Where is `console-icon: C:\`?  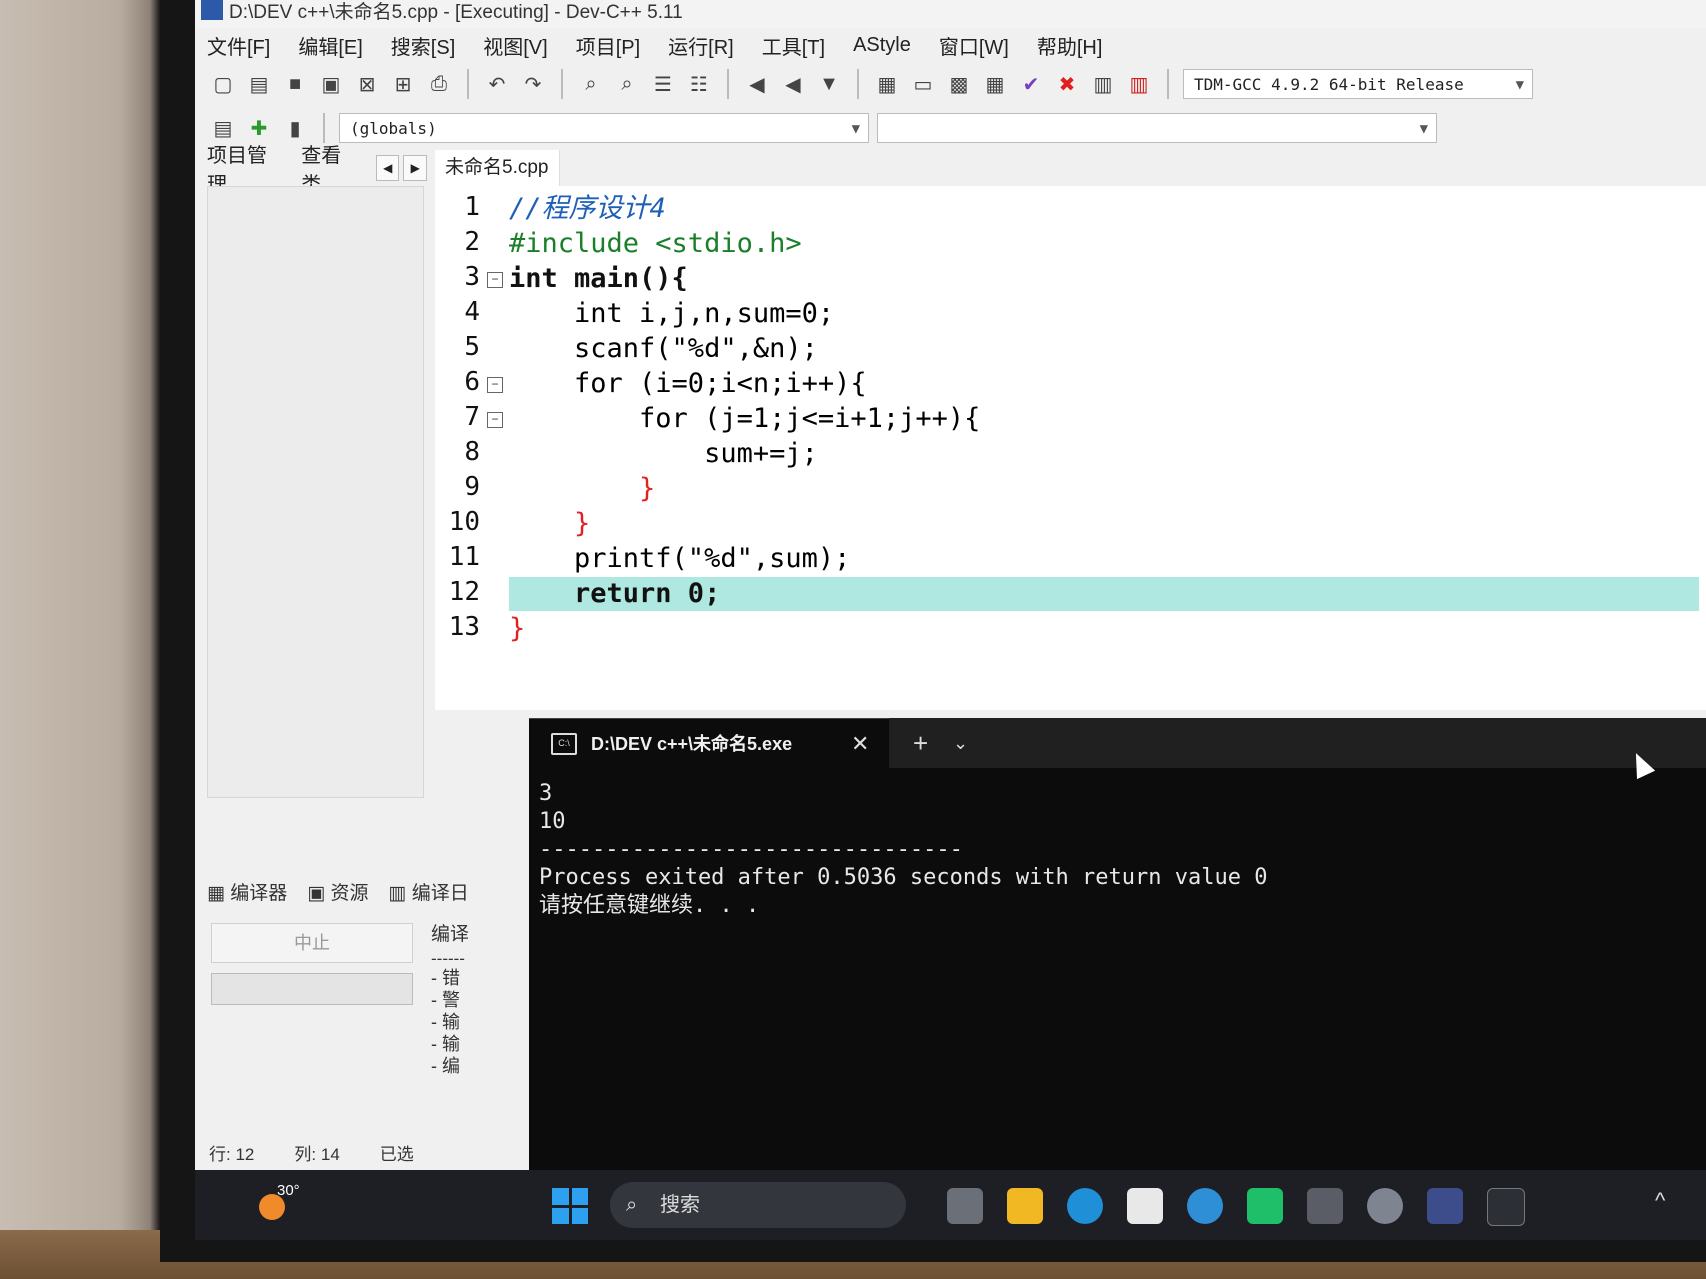
console-icon: C:\ is located at coordinates (564, 744).